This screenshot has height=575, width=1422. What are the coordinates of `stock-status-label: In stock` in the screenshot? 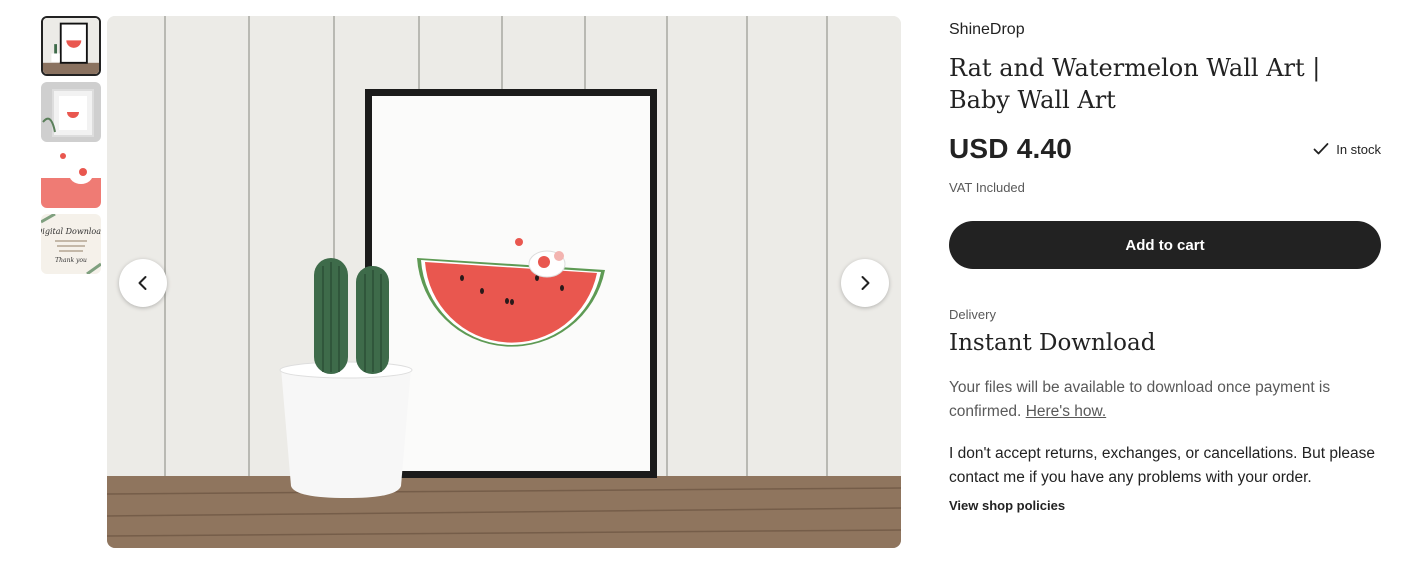 It's located at (1358, 149).